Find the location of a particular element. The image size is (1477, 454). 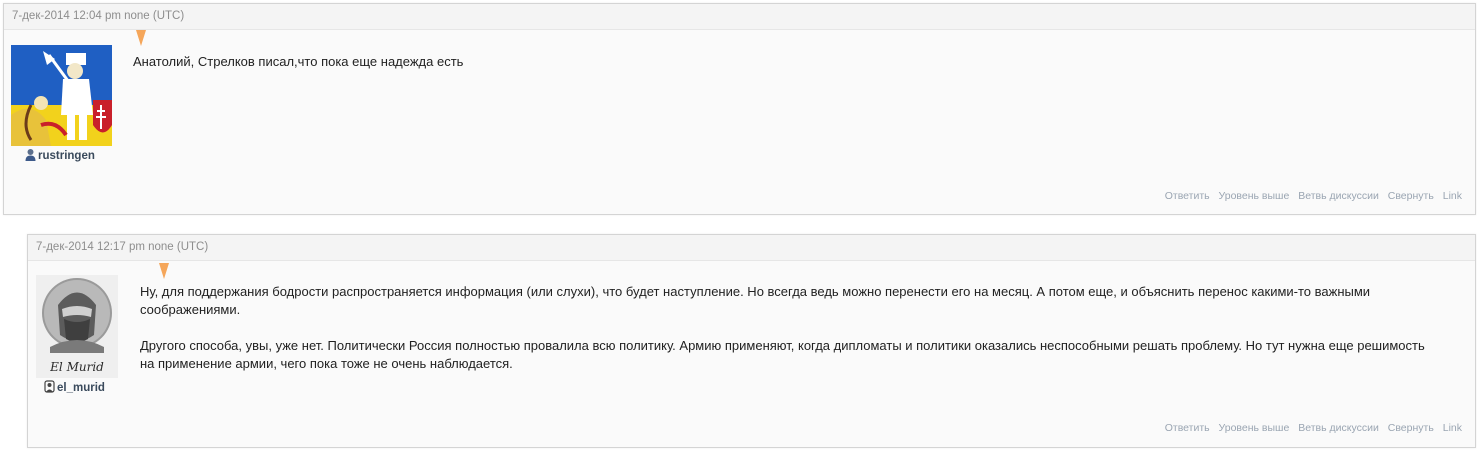

username-link: el_murid is located at coordinates (74, 387).